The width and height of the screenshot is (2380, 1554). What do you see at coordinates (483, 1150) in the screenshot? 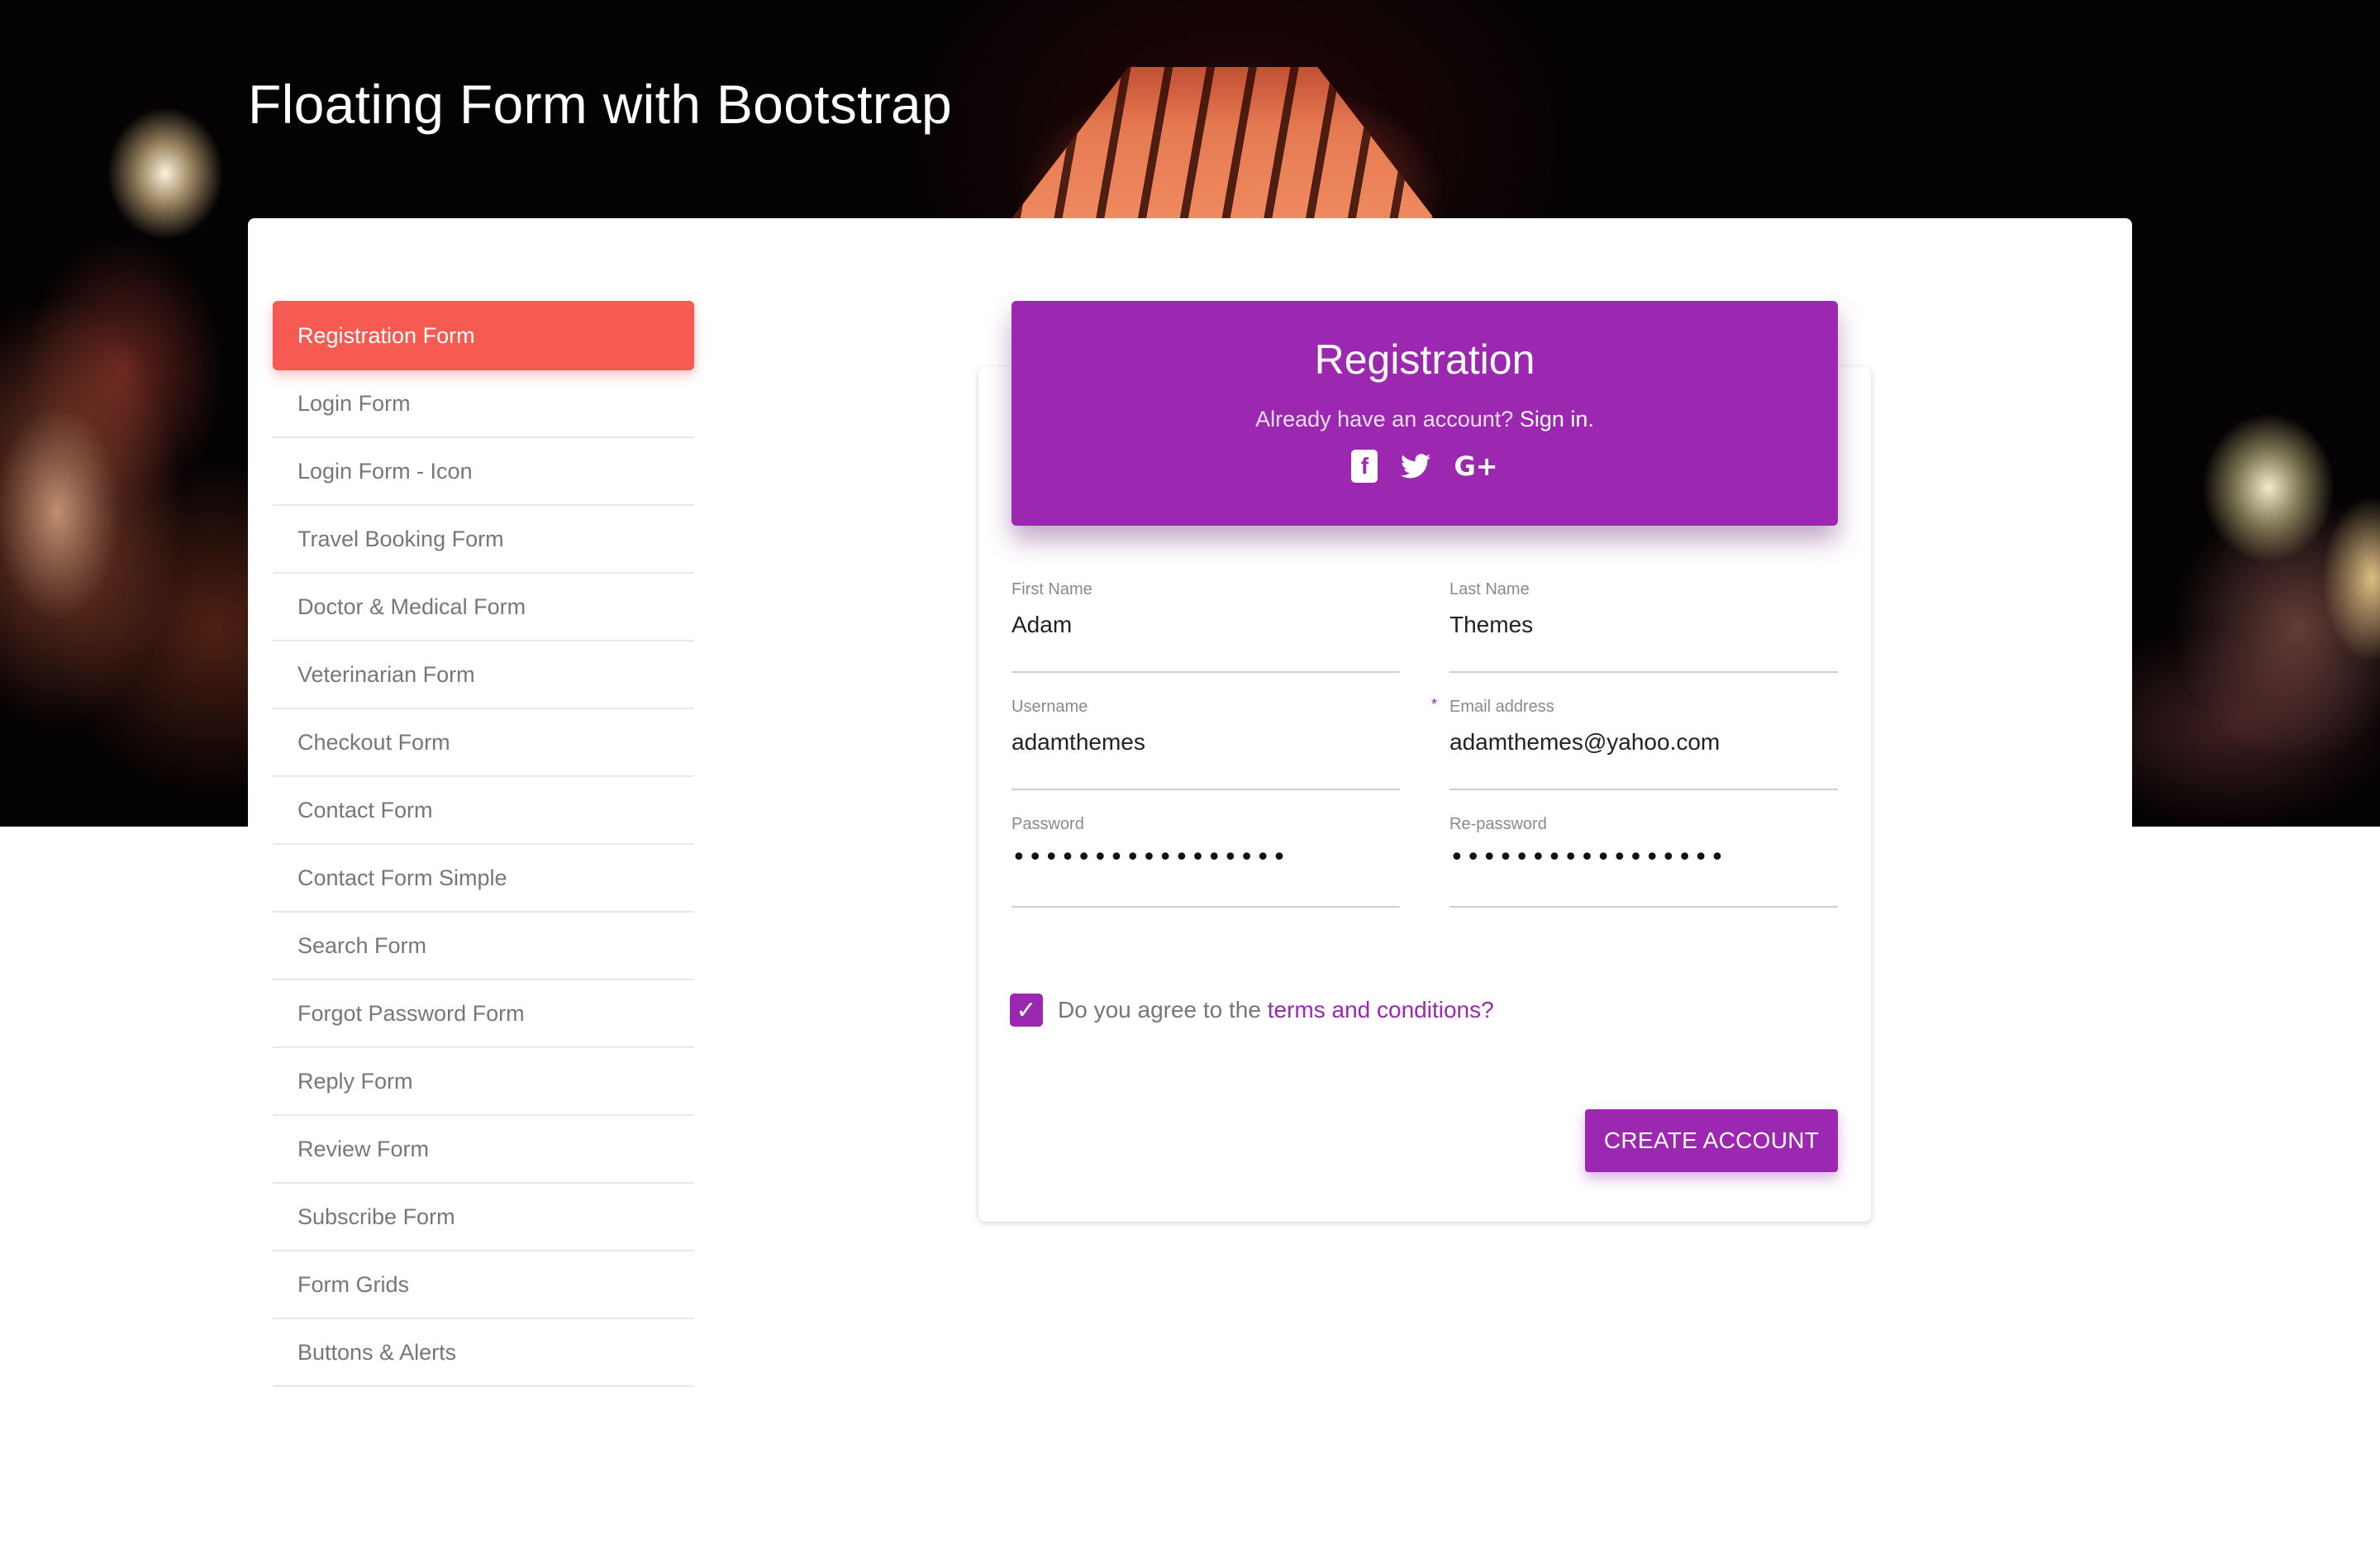
I see `sidebar-item-review-form: Review Form` at bounding box center [483, 1150].